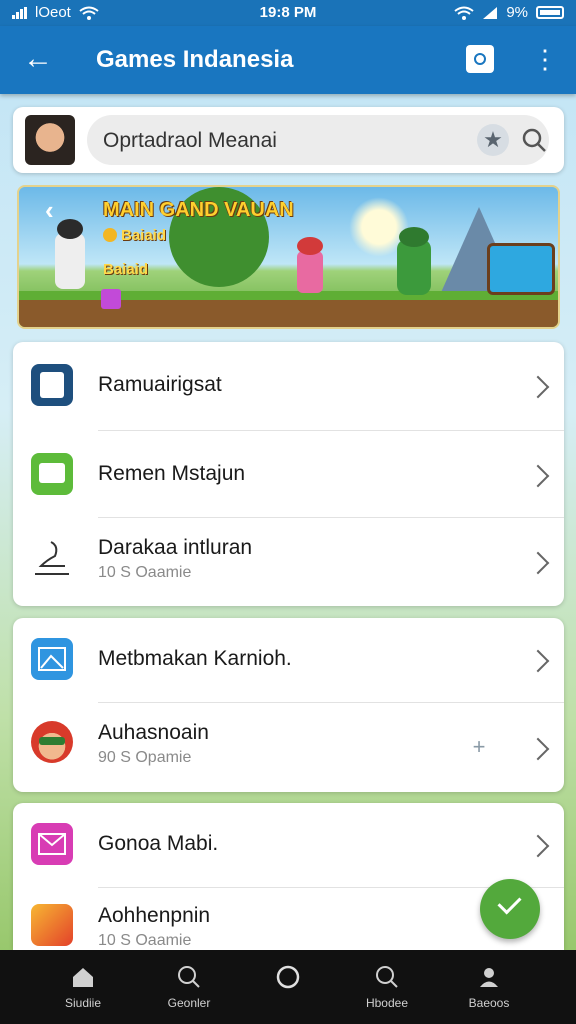 This screenshot has height=1024, width=576. What do you see at coordinates (134, 235) in the screenshot?
I see `coin-counter: Baiaid` at bounding box center [134, 235].